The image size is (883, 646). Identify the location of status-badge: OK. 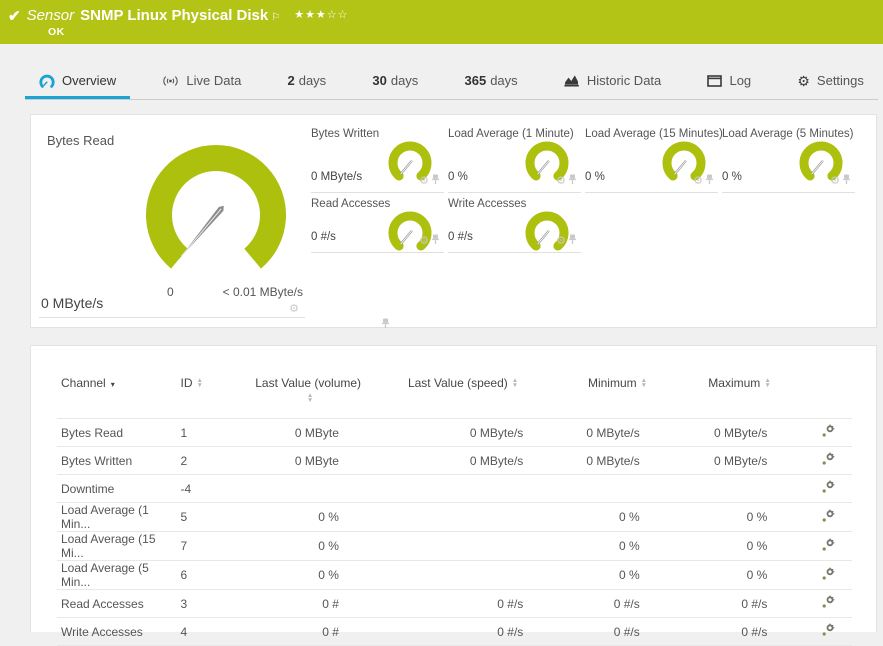
(56, 32).